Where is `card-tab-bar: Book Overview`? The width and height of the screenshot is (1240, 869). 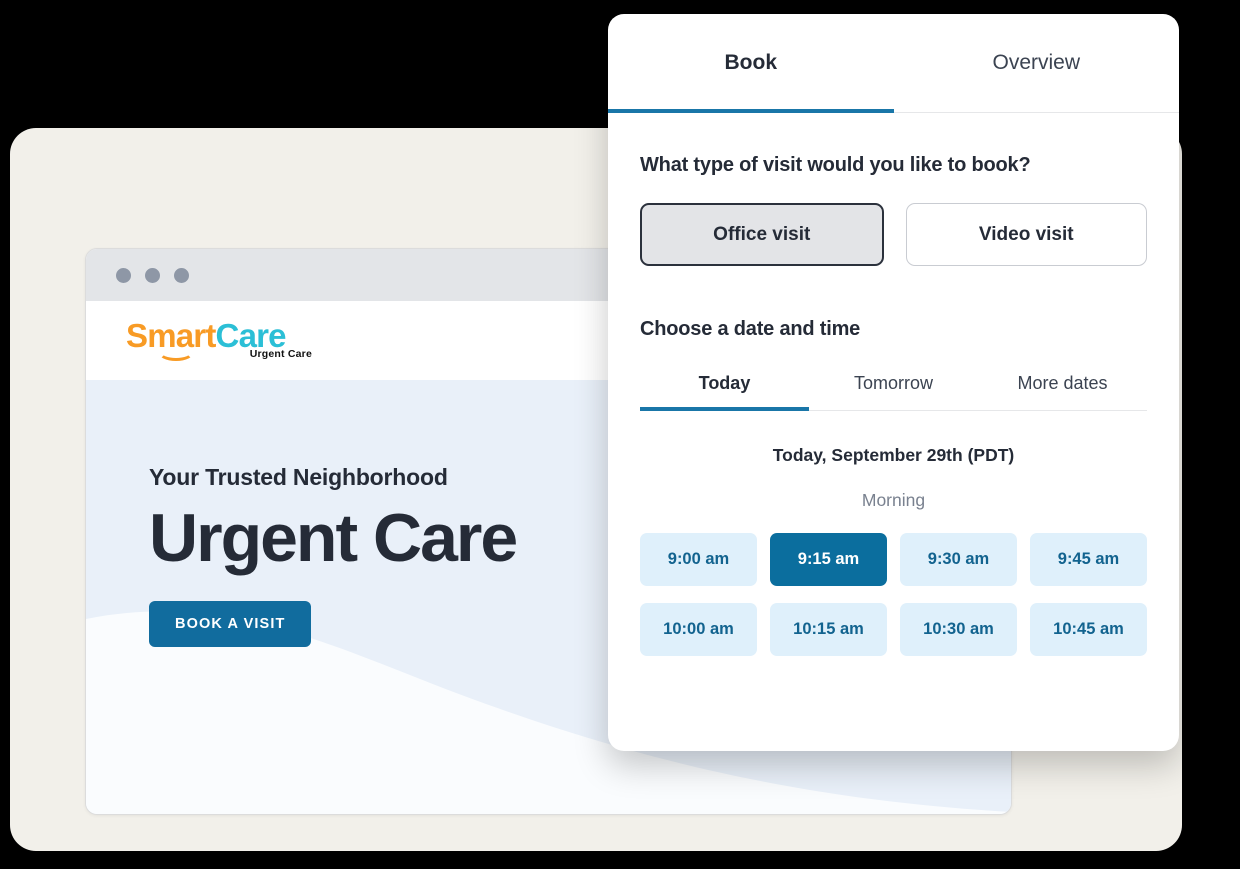 card-tab-bar: Book Overview is located at coordinates (893, 63).